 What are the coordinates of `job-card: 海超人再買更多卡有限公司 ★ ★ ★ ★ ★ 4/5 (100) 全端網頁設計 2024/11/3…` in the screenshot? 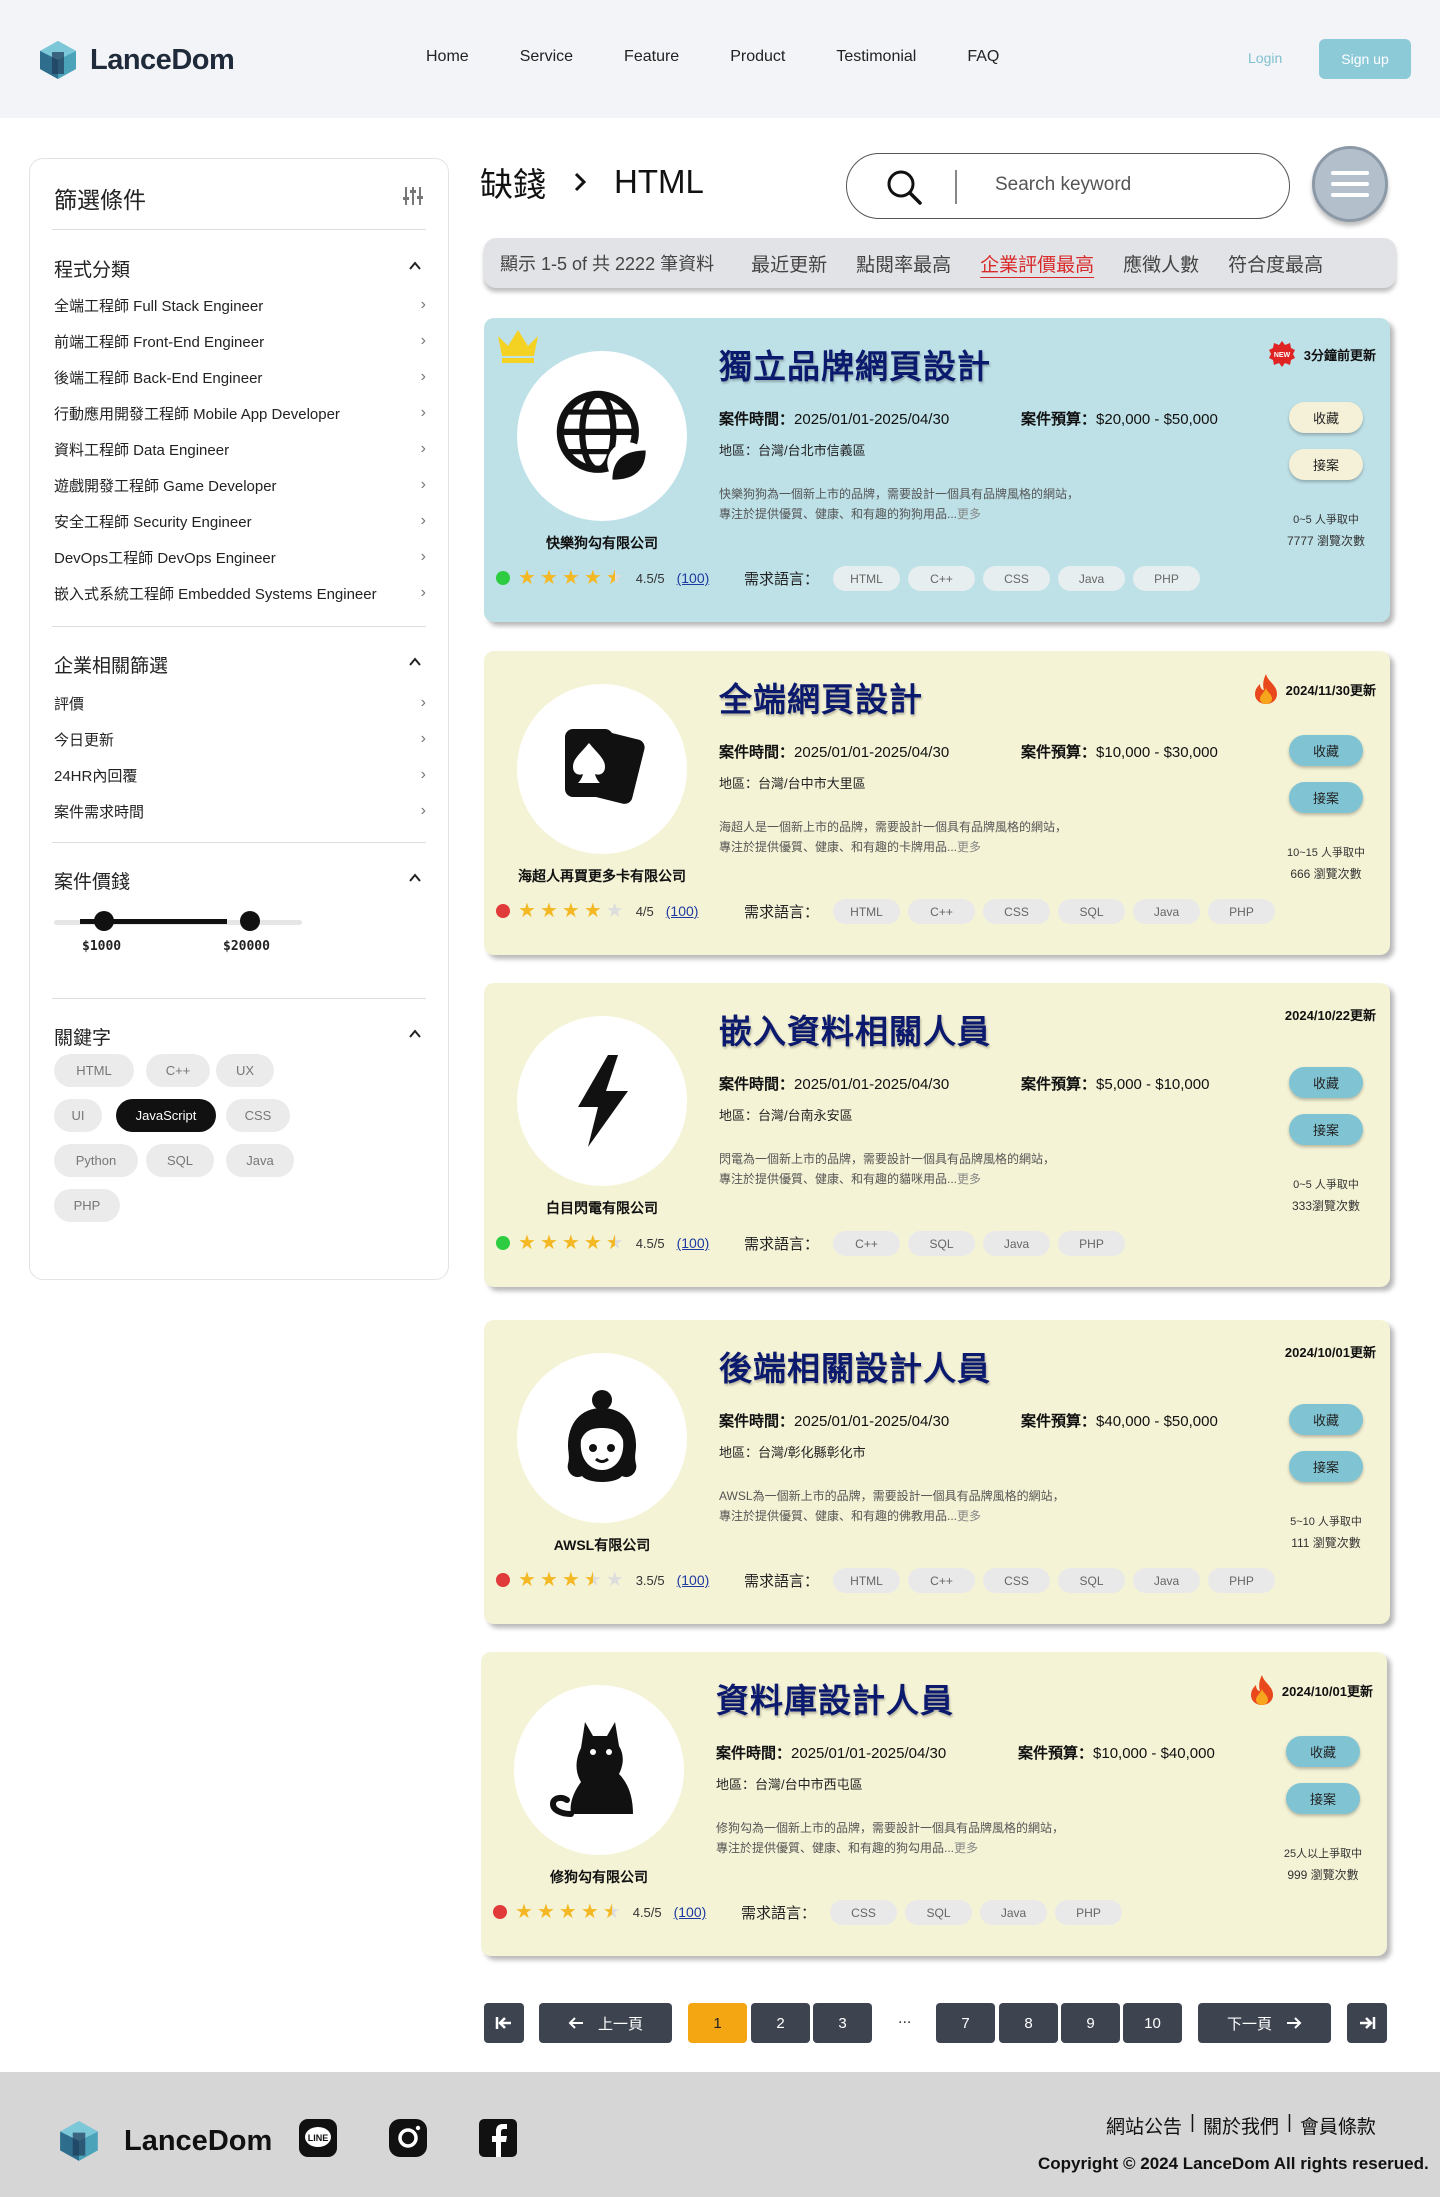 It's located at (937, 803).